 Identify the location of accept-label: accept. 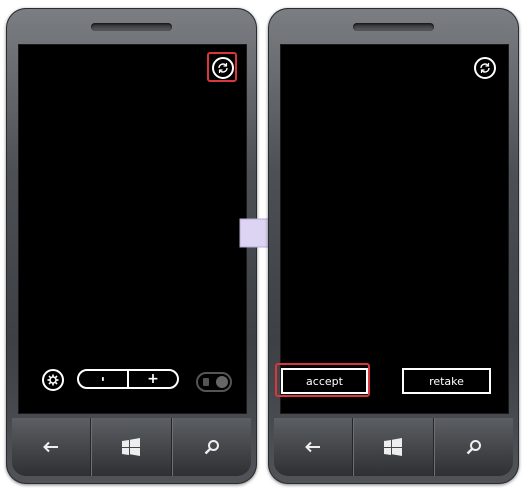
(324, 381).